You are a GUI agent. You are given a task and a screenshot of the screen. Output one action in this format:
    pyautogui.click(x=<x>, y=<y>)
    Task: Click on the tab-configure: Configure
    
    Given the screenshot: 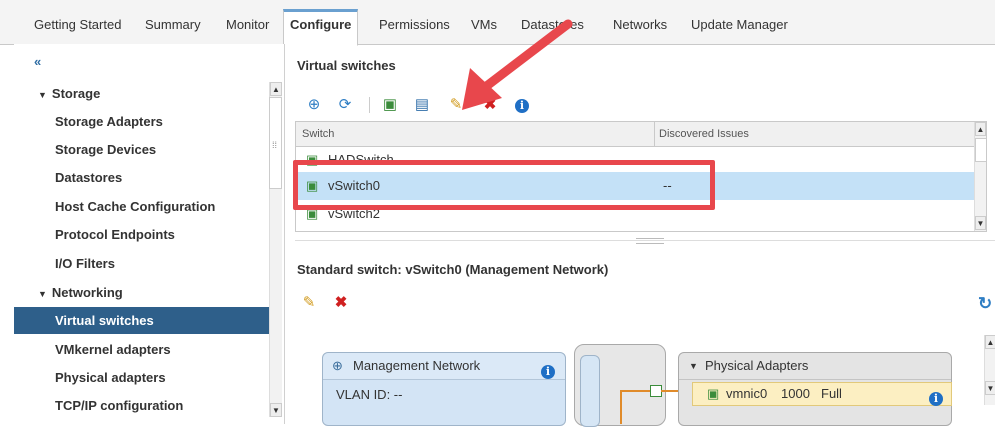 What is the action you would take?
    pyautogui.click(x=321, y=27)
    